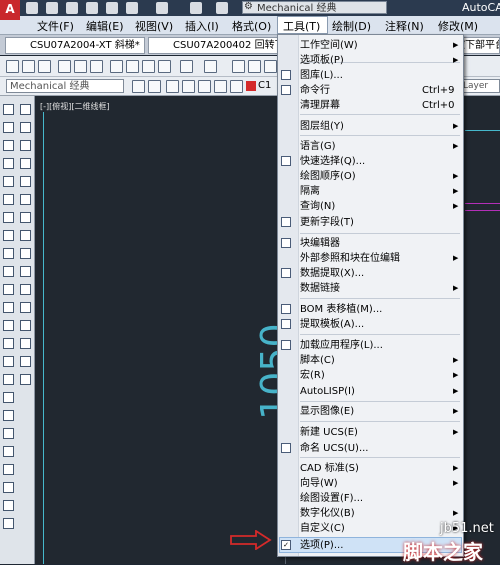 The image size is (500, 565). I want to click on join-icon, so click(8, 307).